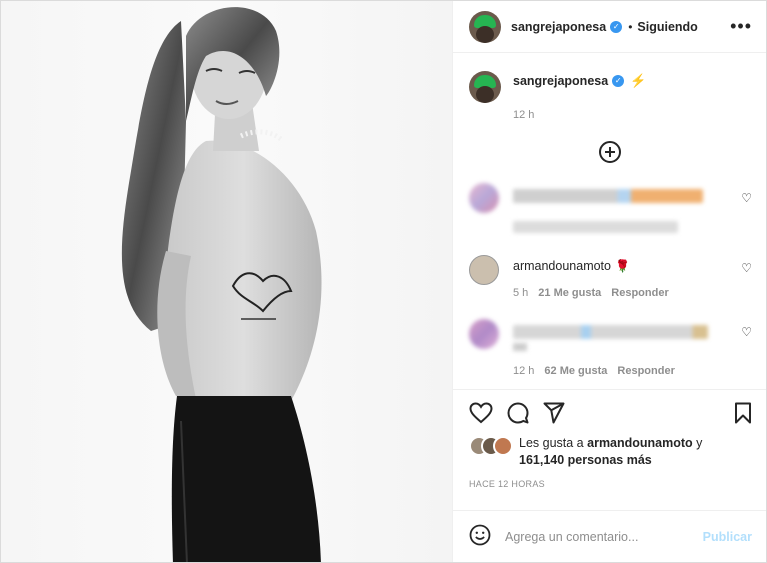 This screenshot has height=563, width=767. I want to click on post-timestamp: HACE 12 HORAS, so click(609, 484).